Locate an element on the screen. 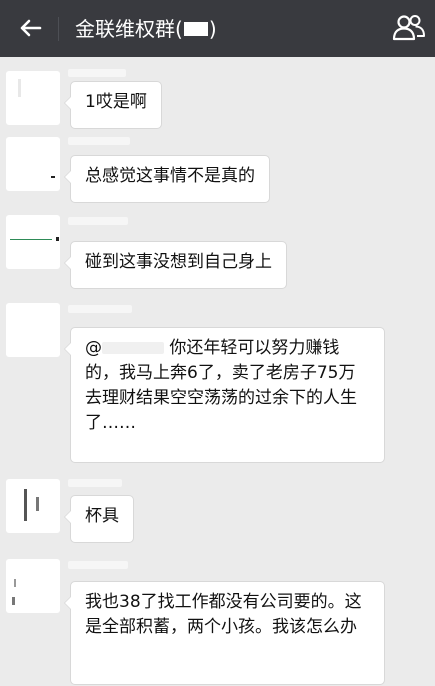 This screenshot has height=686, width=435. message-text: 1哎是啊 is located at coordinates (116, 102).